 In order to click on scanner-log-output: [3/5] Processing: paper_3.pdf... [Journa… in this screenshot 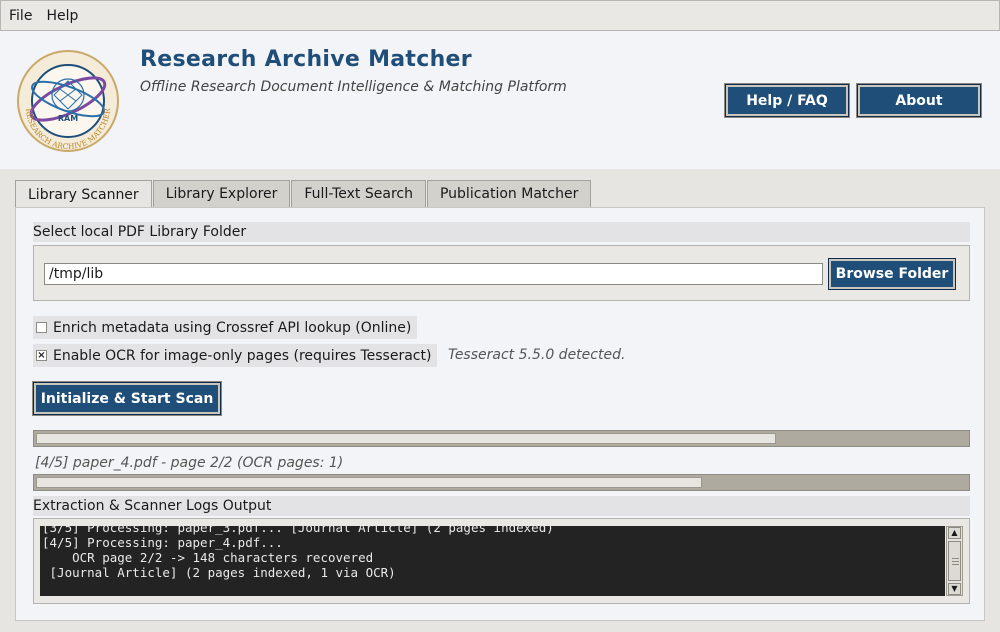, I will do `click(492, 561)`.